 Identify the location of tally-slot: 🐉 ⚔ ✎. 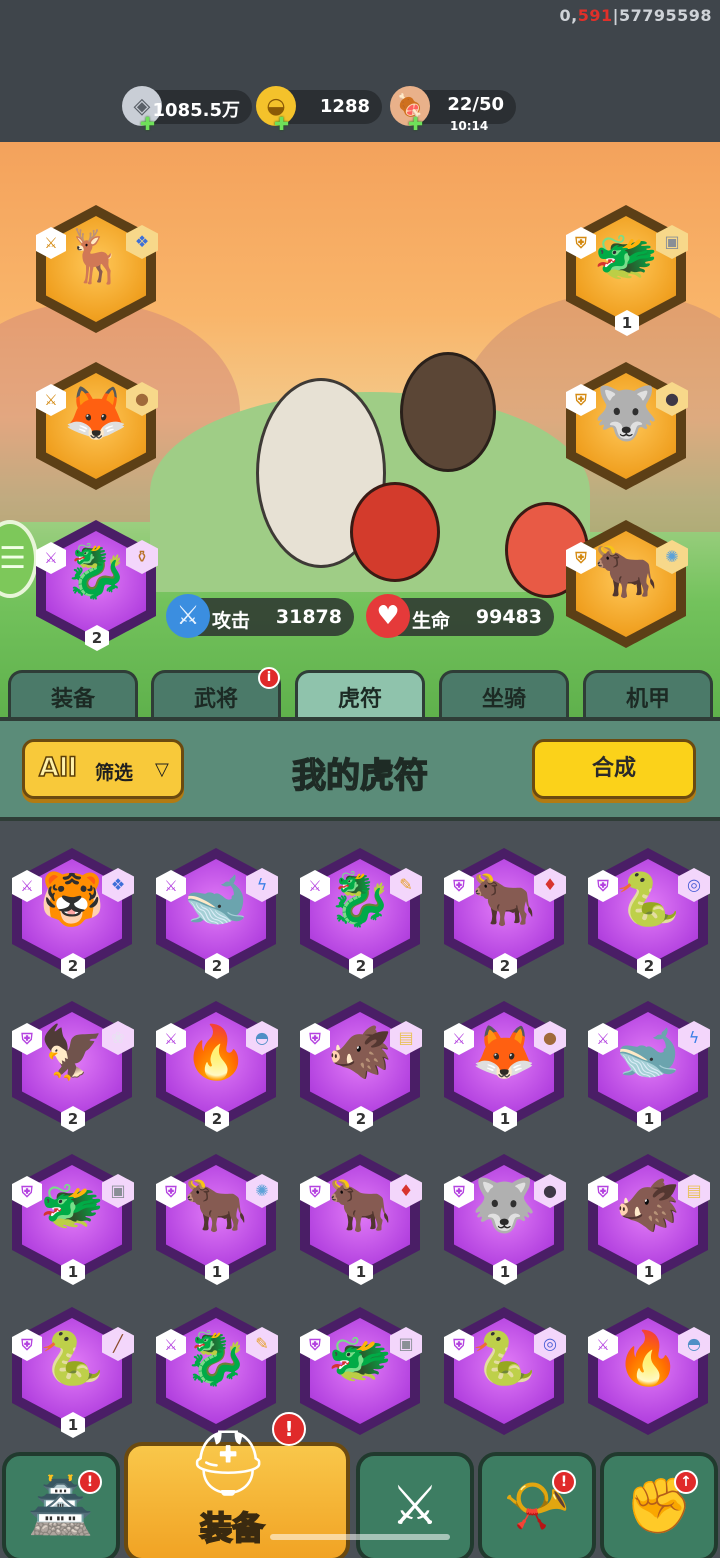
(217, 1371).